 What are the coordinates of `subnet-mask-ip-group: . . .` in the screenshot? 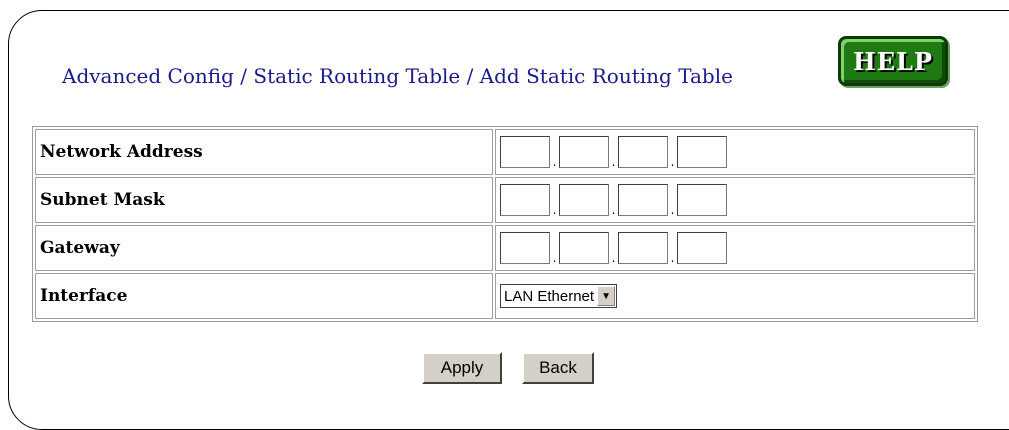 It's located at (735, 200).